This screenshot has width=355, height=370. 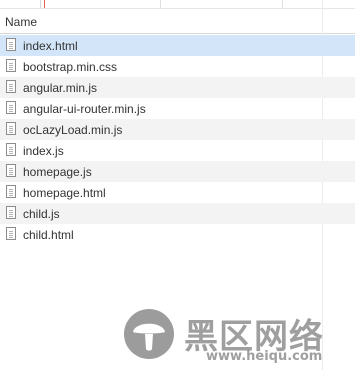 What do you see at coordinates (177, 150) in the screenshot?
I see `request-row: index.js` at bounding box center [177, 150].